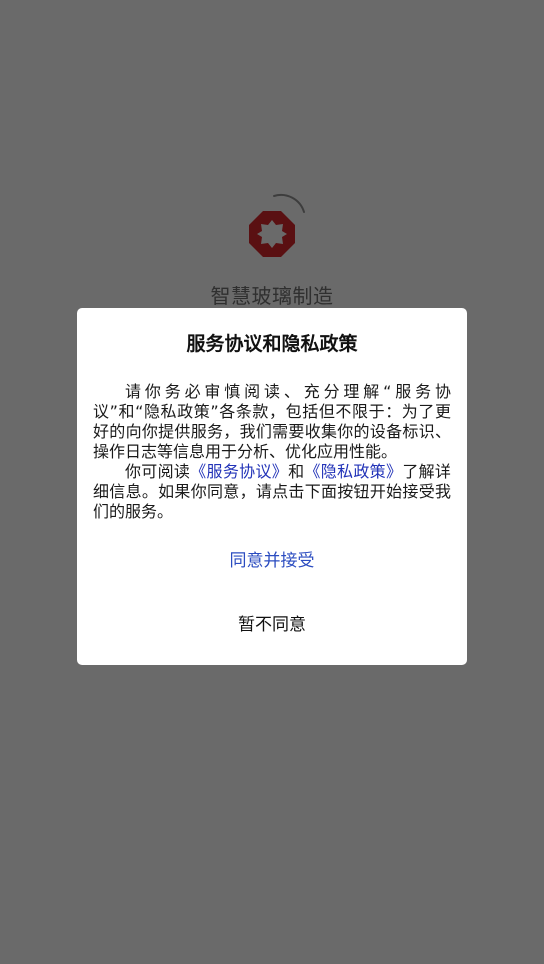  I want to click on paragraph-text: 你可阅读, so click(158, 471).